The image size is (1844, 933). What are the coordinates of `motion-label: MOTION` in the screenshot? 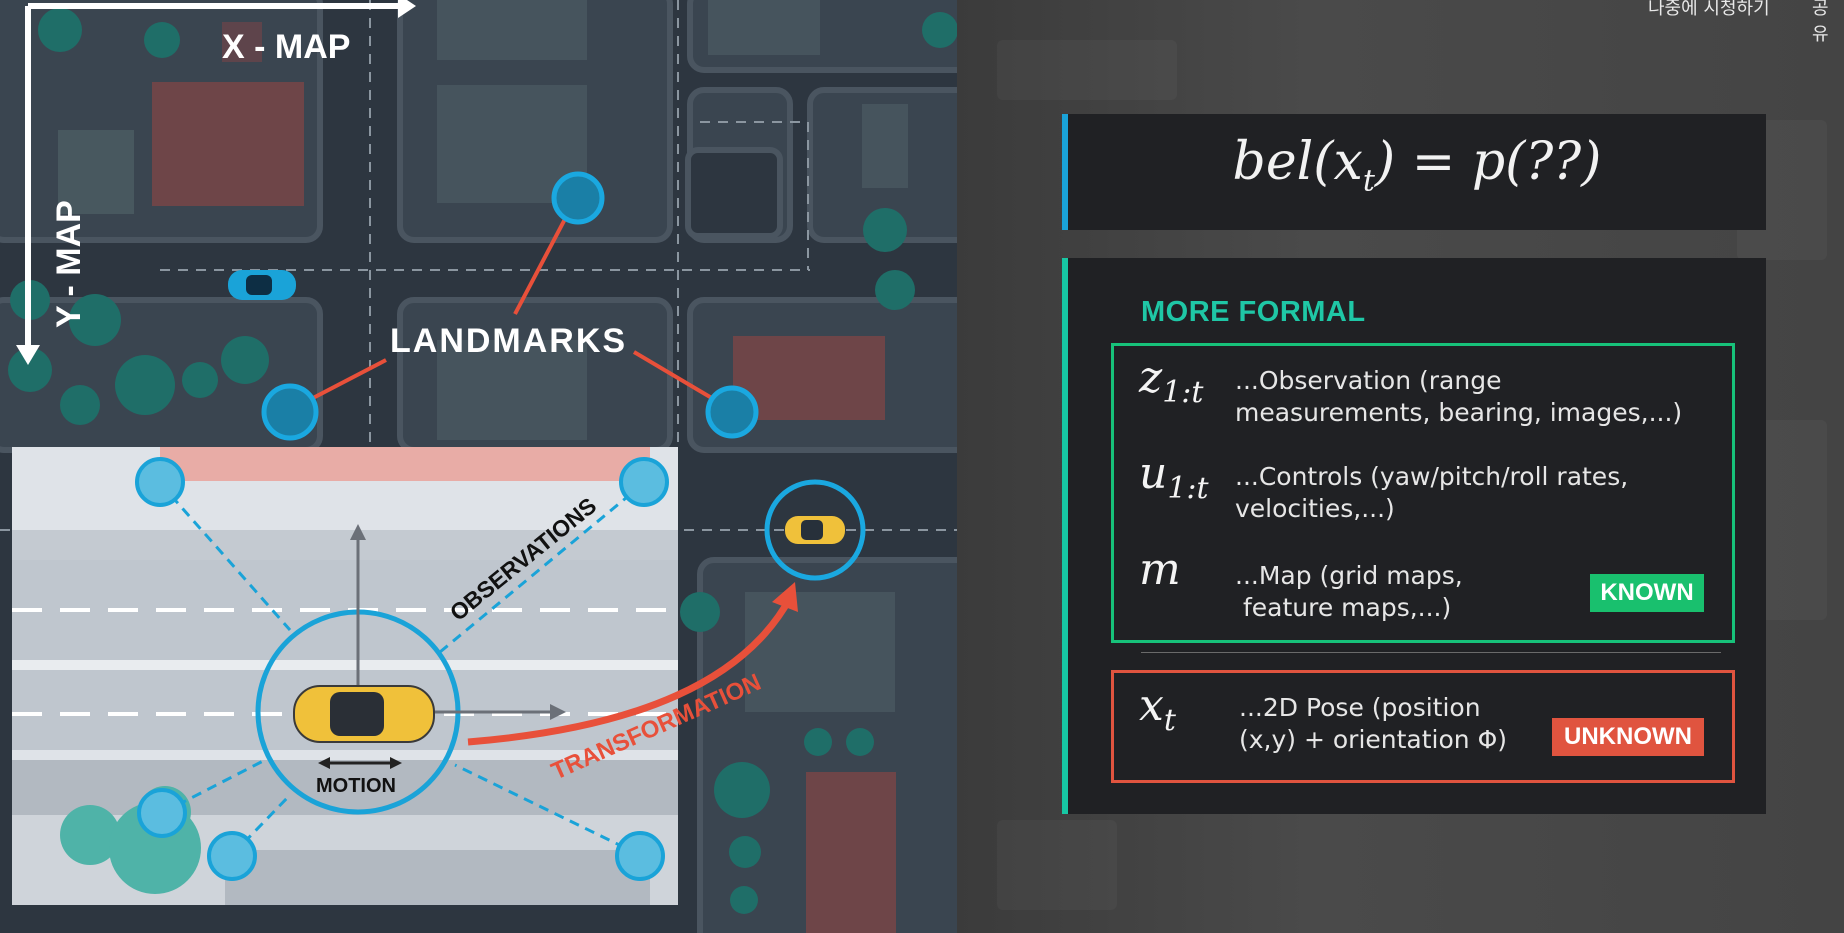 It's located at (356, 786).